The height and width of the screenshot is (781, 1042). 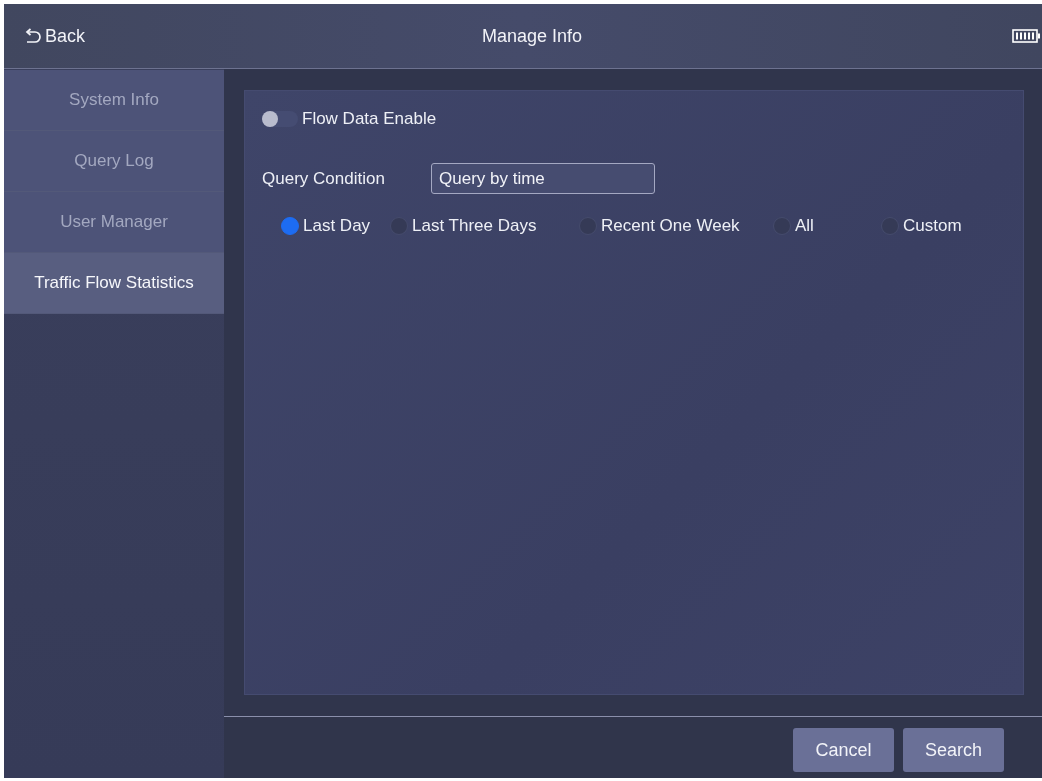 I want to click on radio-label: Last Three Days, so click(x=474, y=226).